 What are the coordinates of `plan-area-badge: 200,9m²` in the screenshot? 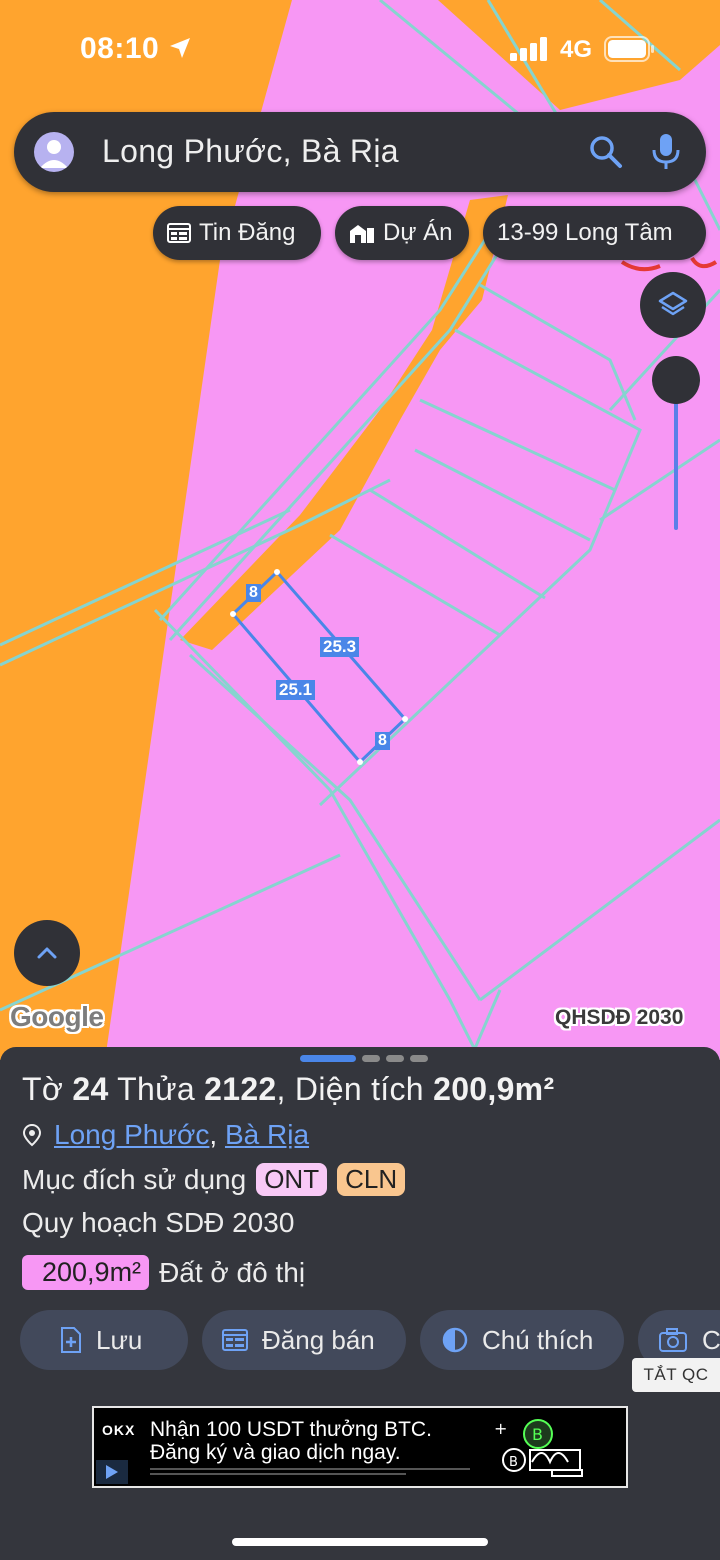 It's located at (86, 1272).